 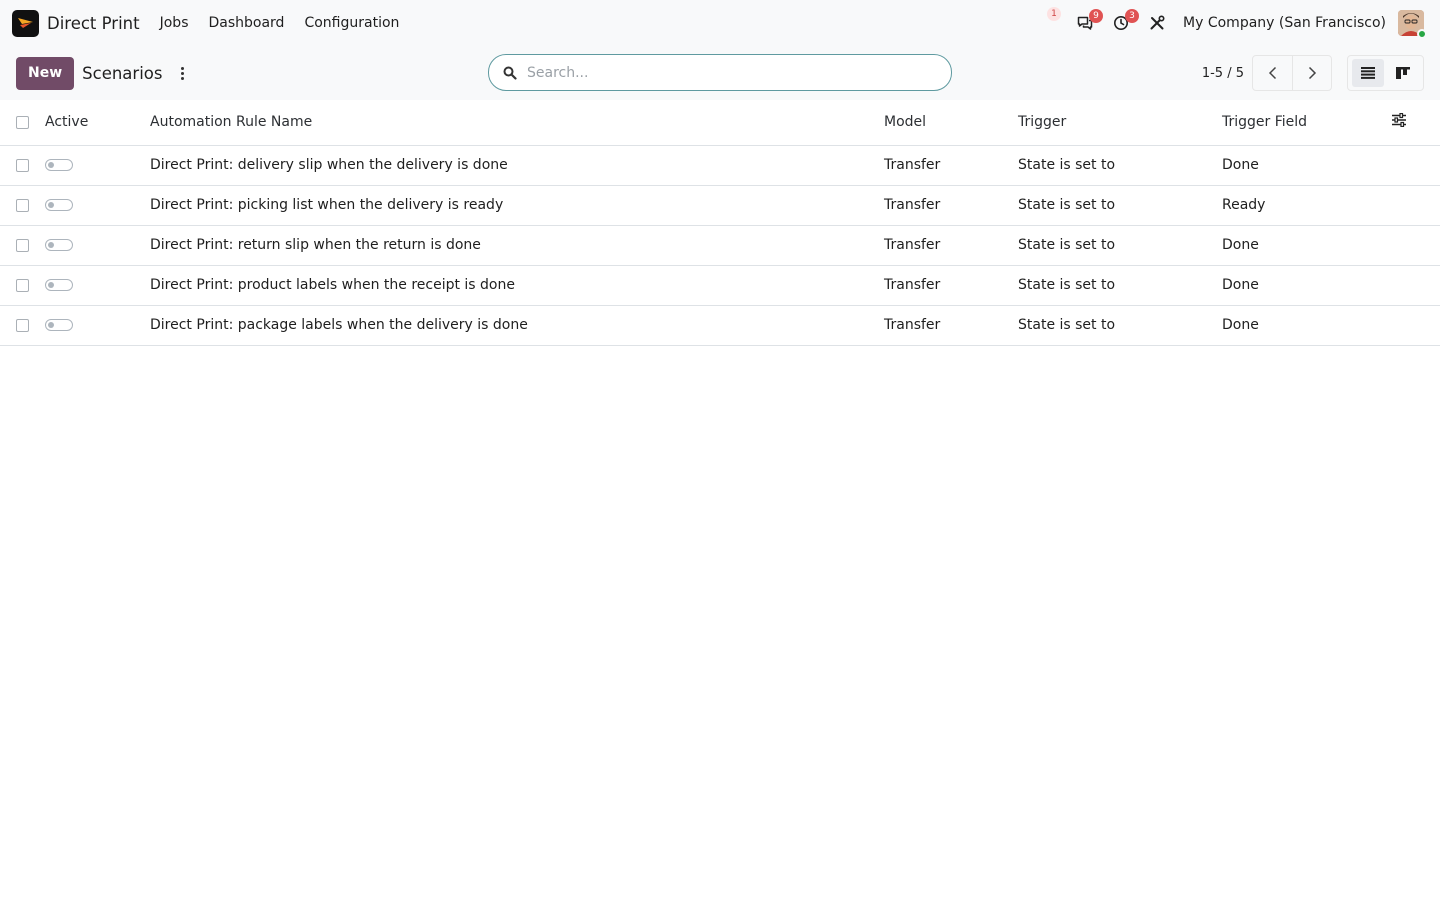 I want to click on page-title: Scenarios, so click(x=122, y=73).